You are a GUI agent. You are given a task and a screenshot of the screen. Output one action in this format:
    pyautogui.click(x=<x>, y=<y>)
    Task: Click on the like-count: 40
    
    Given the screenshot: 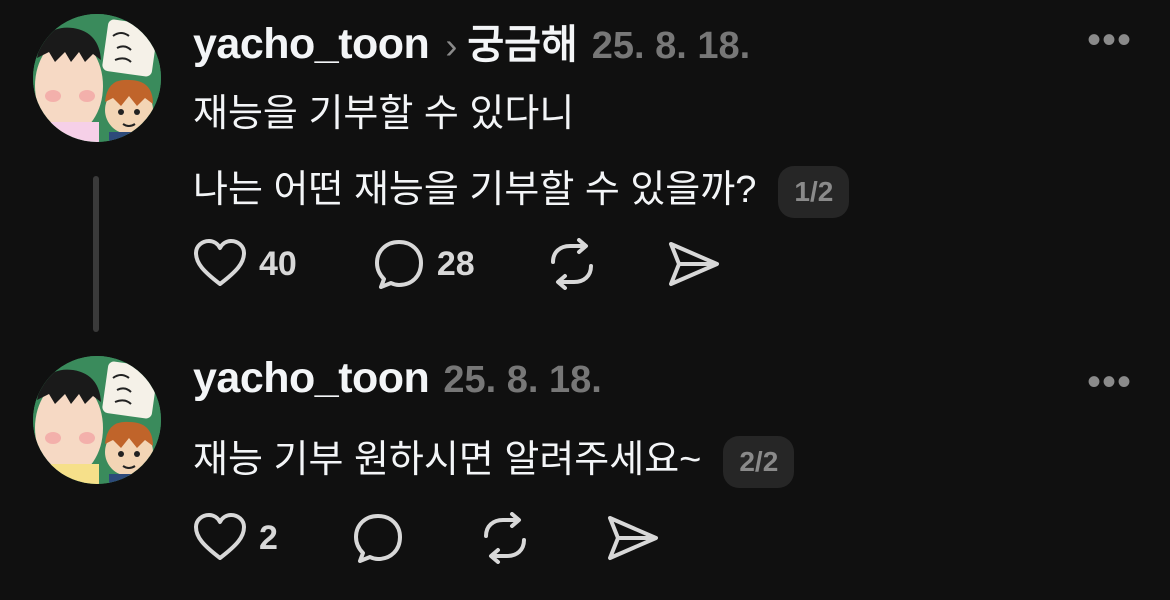 What is the action you would take?
    pyautogui.click(x=278, y=263)
    